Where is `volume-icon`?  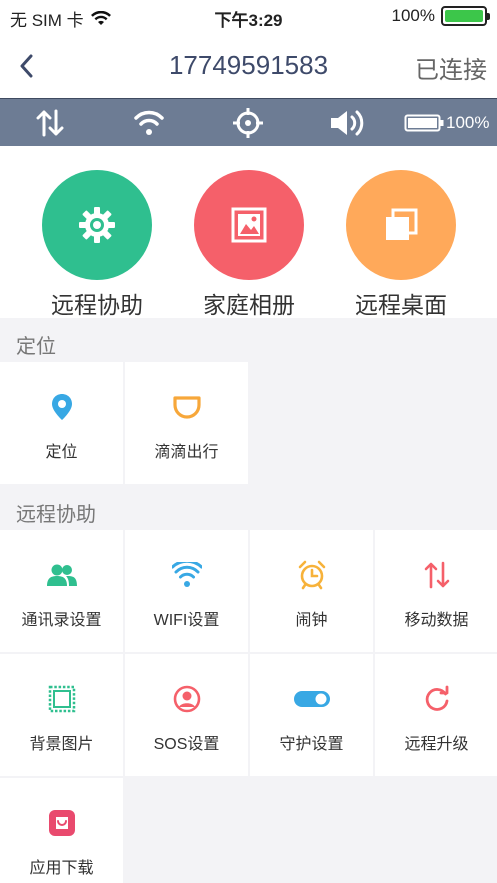 volume-icon is located at coordinates (348, 123).